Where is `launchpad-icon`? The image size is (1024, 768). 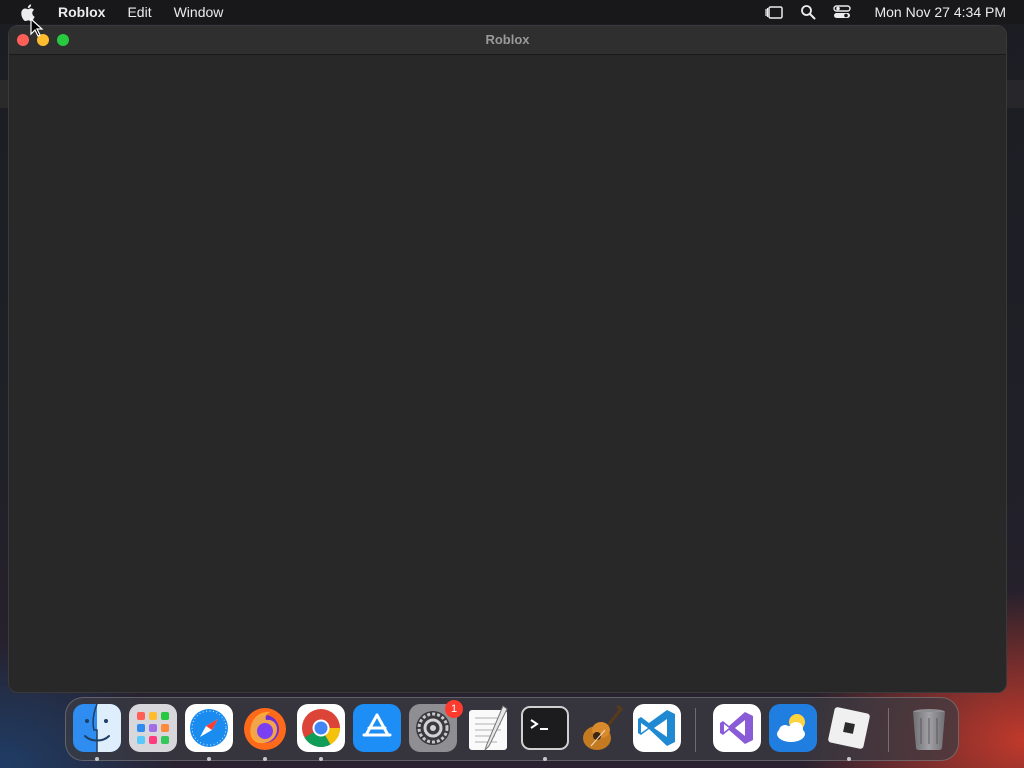
launchpad-icon is located at coordinates (153, 728).